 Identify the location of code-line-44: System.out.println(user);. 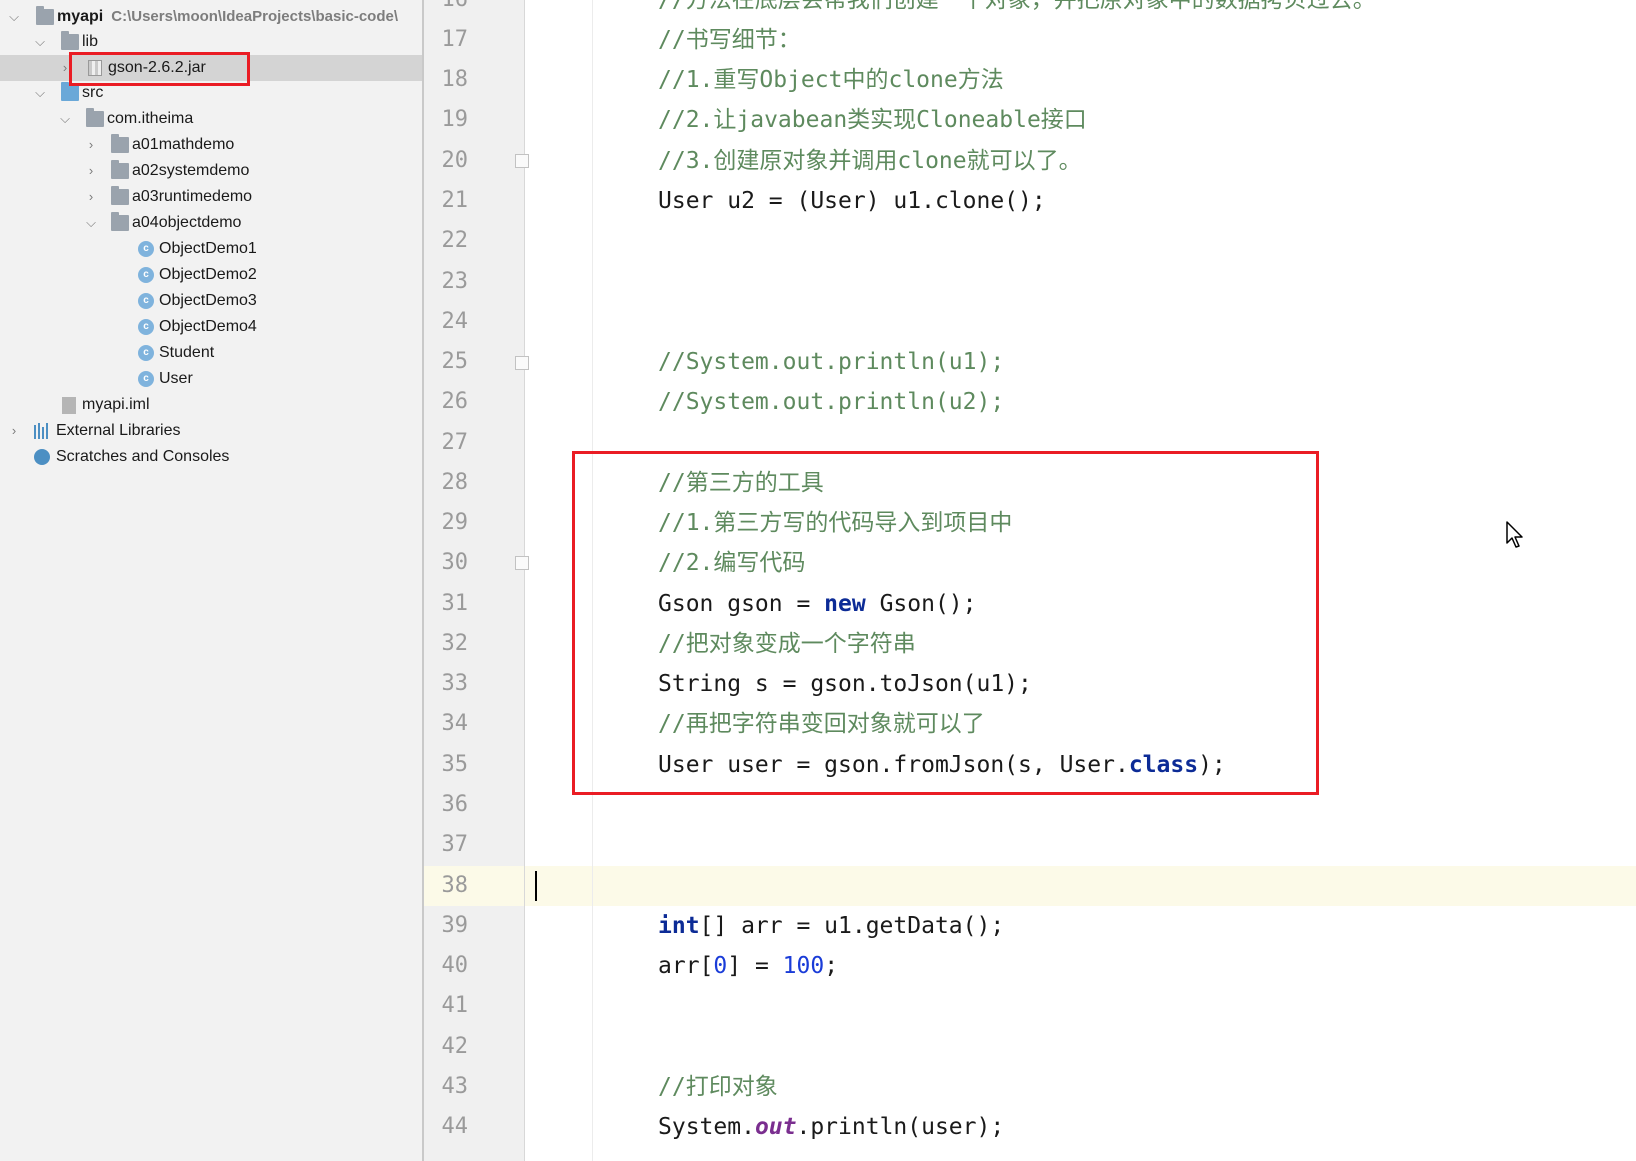
(831, 1127).